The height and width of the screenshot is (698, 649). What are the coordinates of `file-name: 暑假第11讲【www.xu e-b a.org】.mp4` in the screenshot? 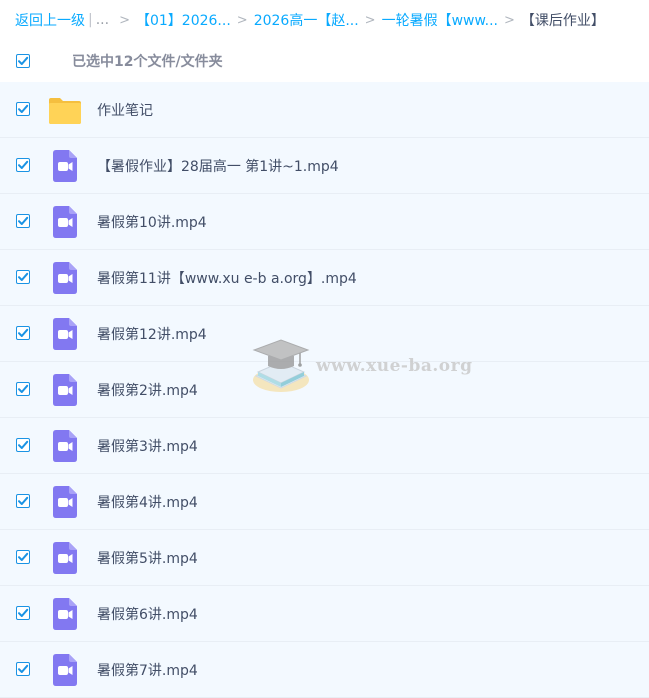 It's located at (227, 278).